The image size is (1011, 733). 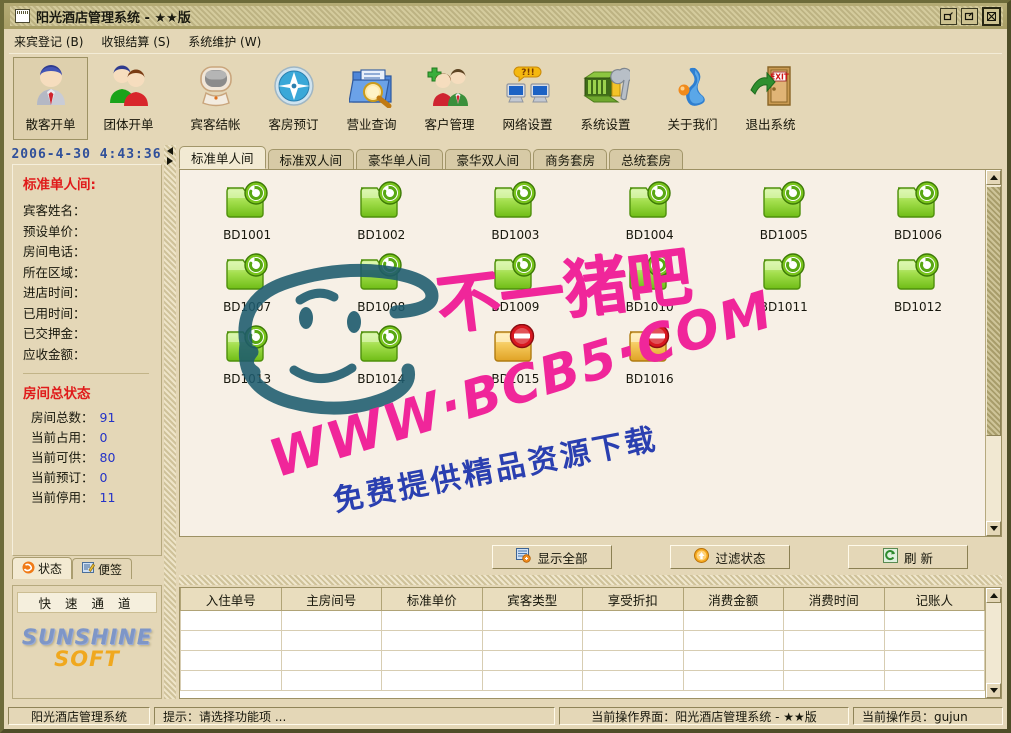 What do you see at coordinates (371, 98) in the screenshot?
I see `toolbar-button-business-query: 营业查询` at bounding box center [371, 98].